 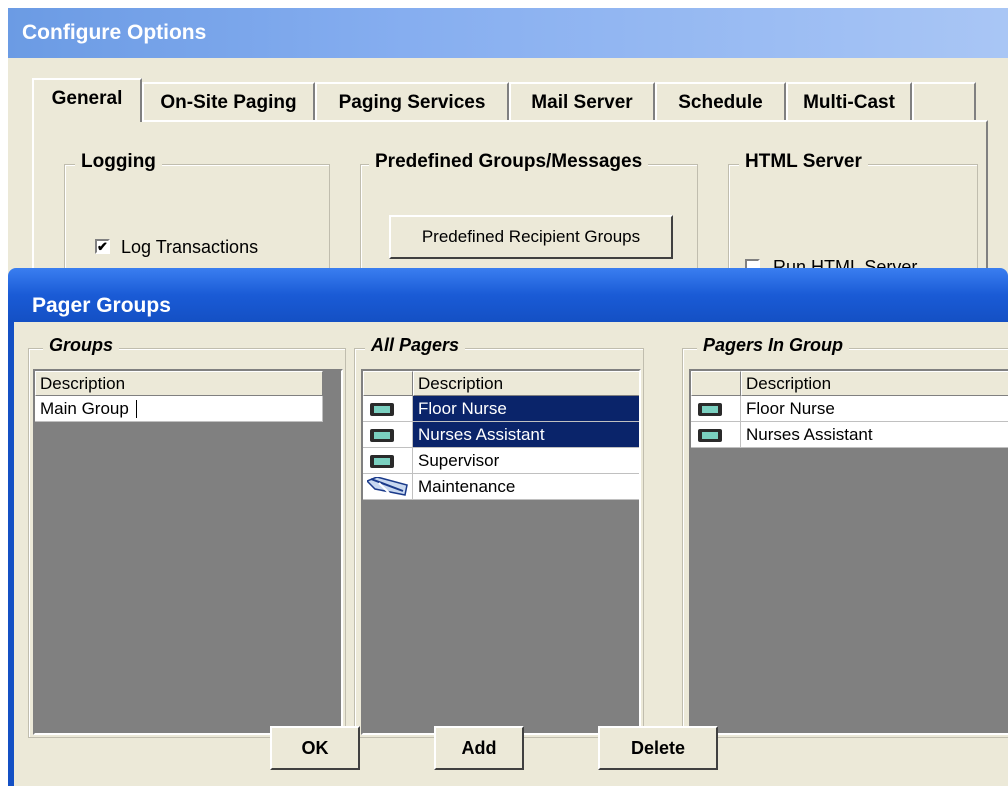 I want to click on html-server-title: HTML Server, so click(x=803, y=162).